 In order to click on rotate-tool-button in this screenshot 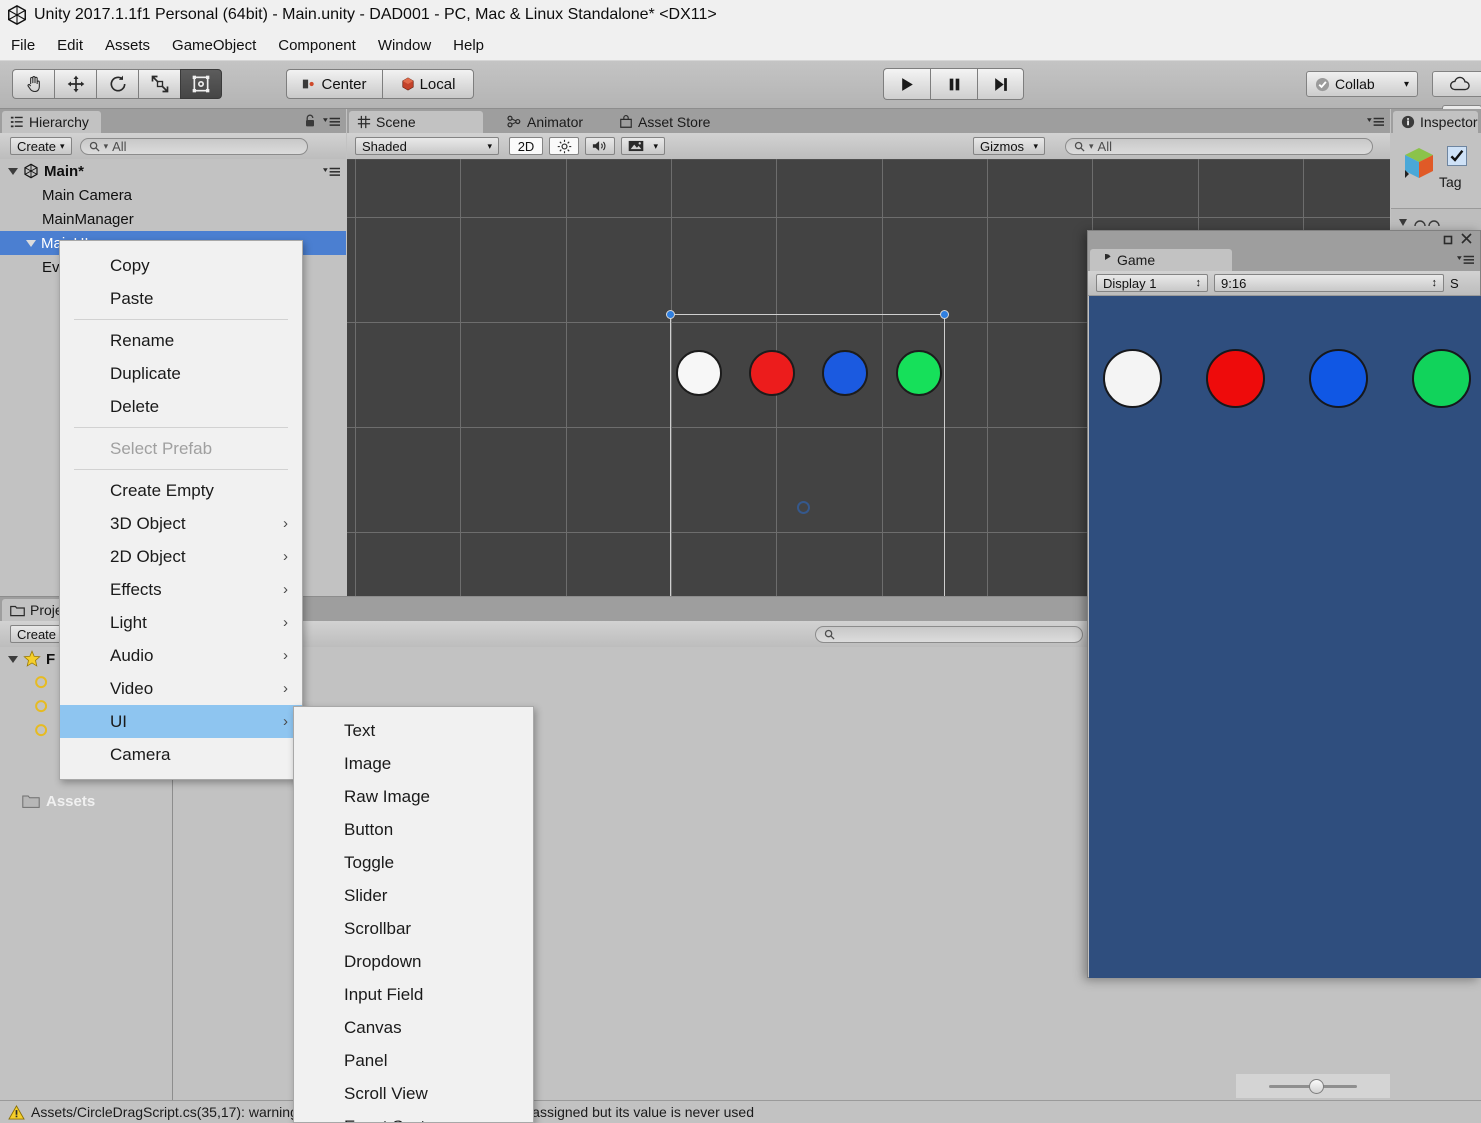, I will do `click(117, 84)`.